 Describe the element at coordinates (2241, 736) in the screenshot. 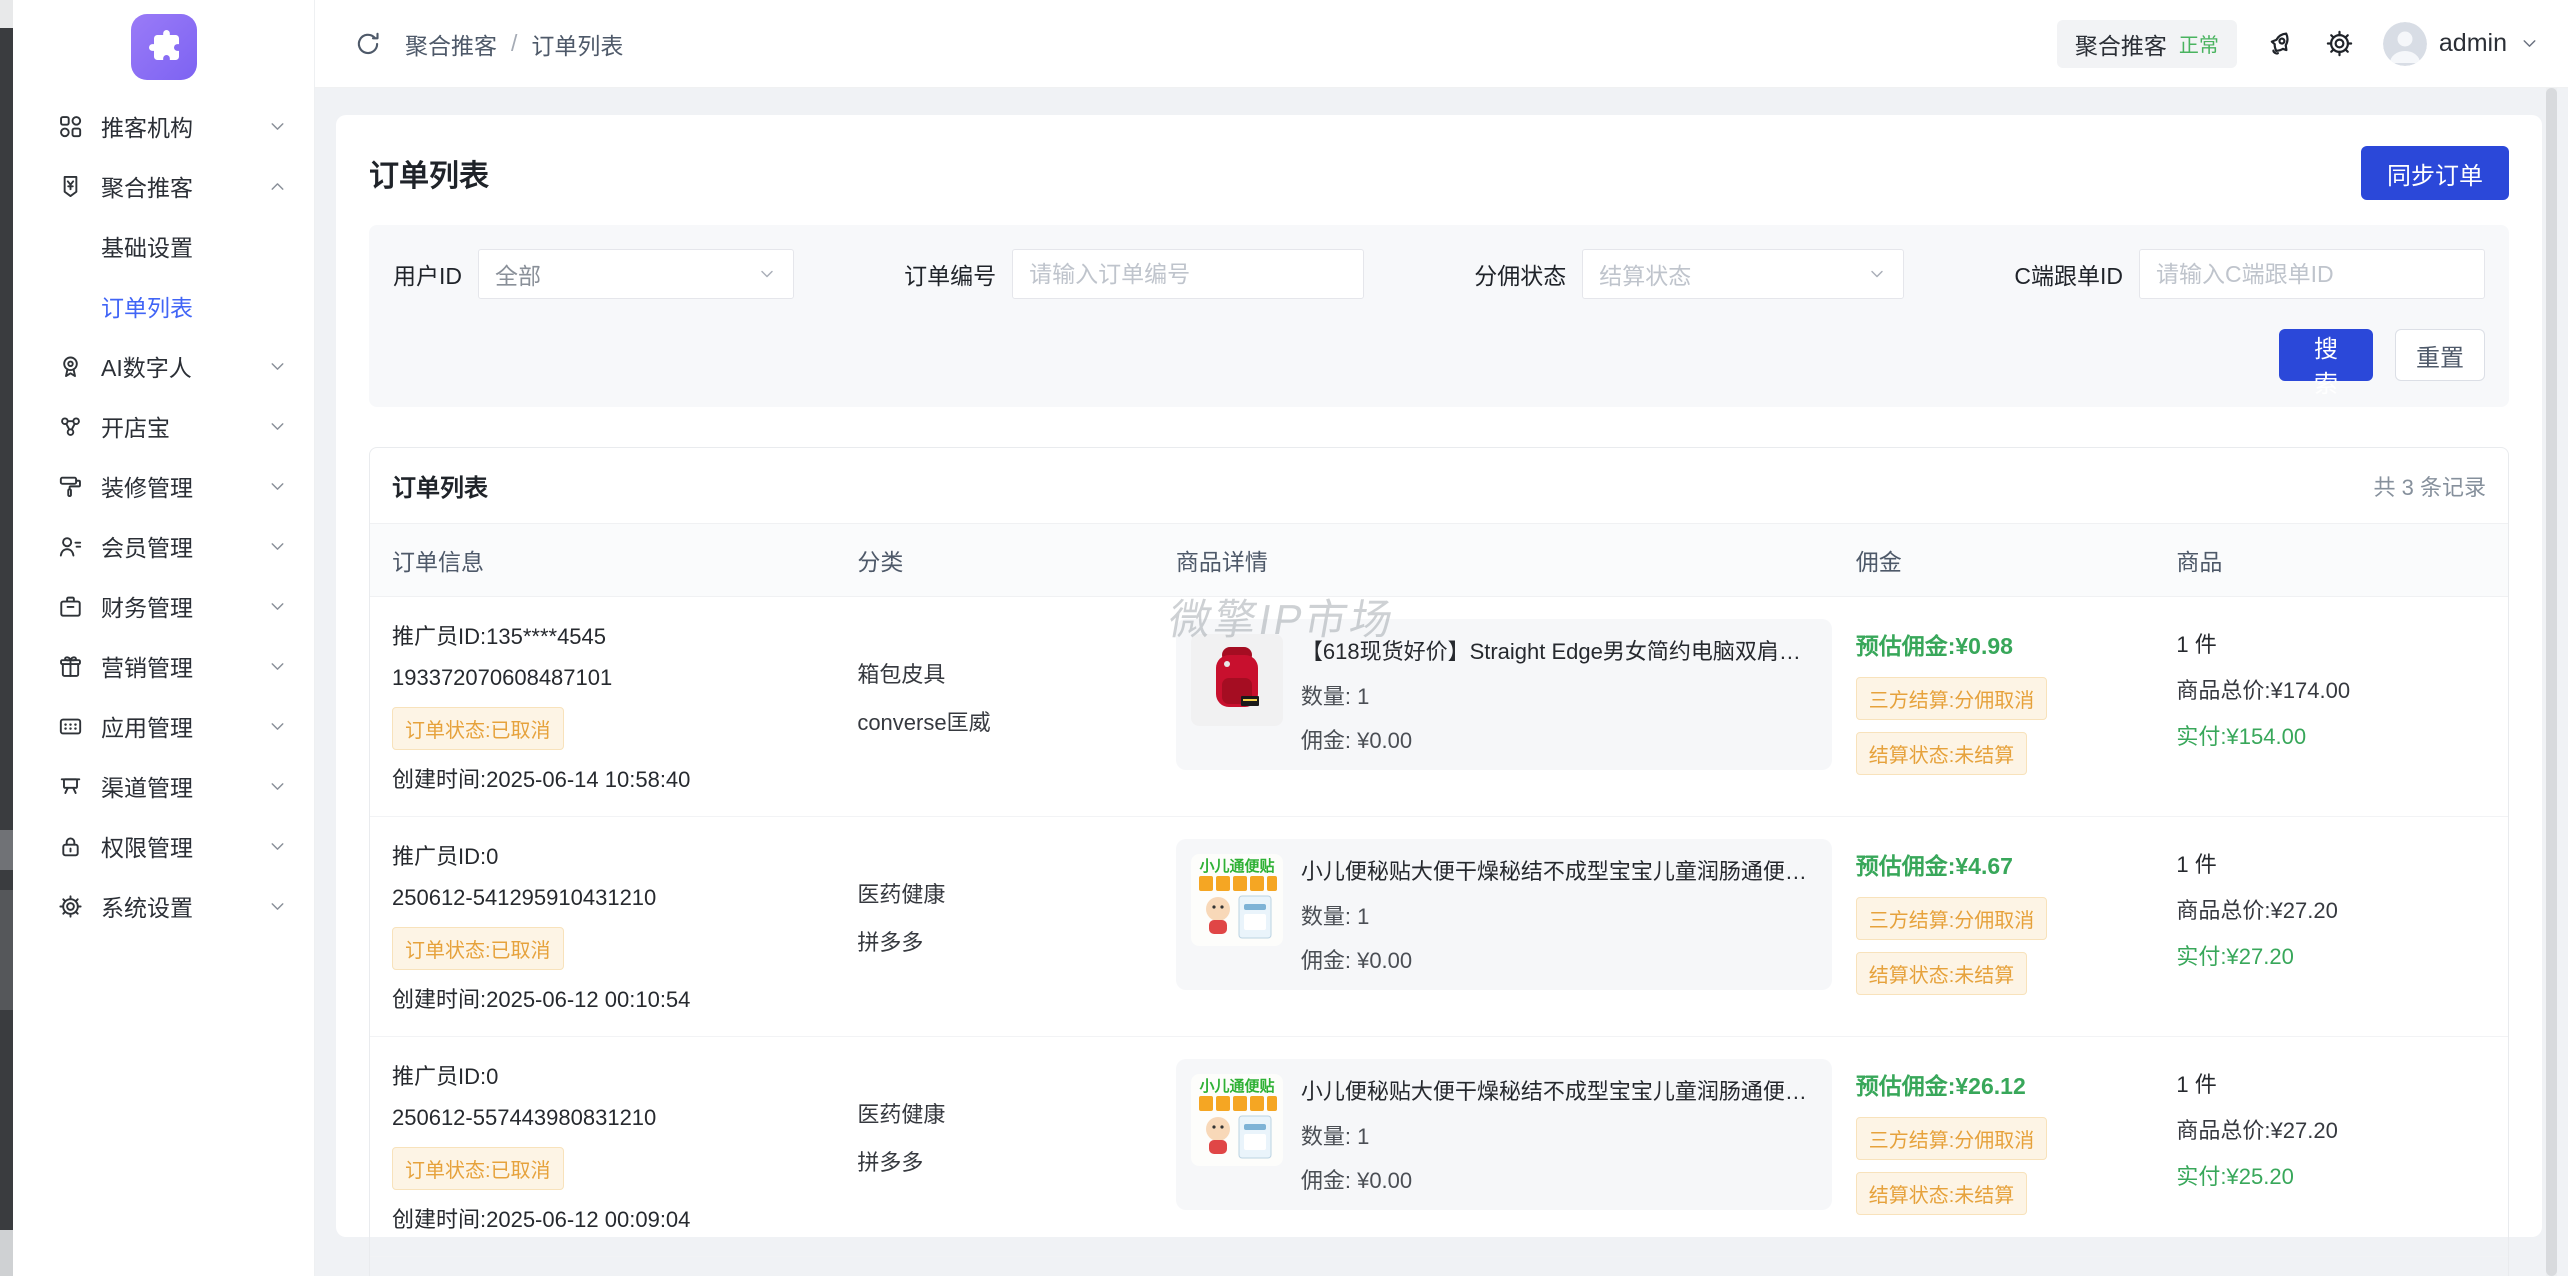

I see `goods-paid: 实付:¥154.00` at that location.